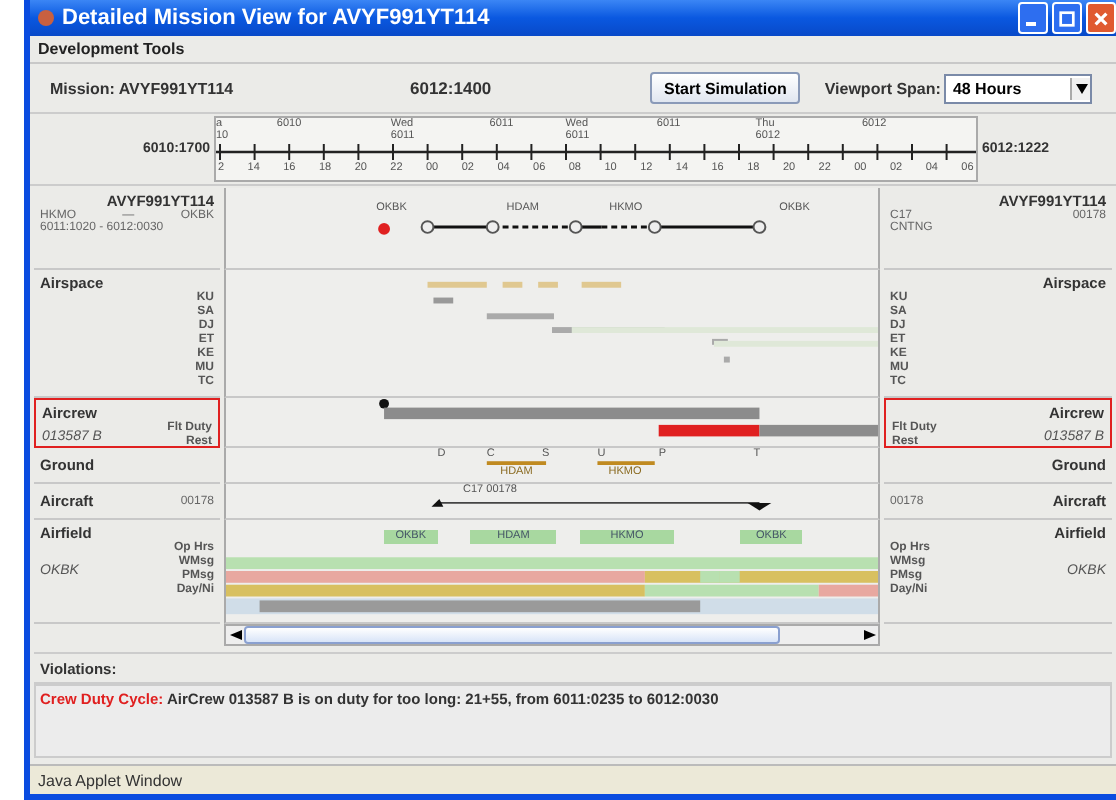 This screenshot has width=1116, height=800. Describe the element at coordinates (725, 88) in the screenshot. I see `start-simulation-button: Start Simulation` at that location.